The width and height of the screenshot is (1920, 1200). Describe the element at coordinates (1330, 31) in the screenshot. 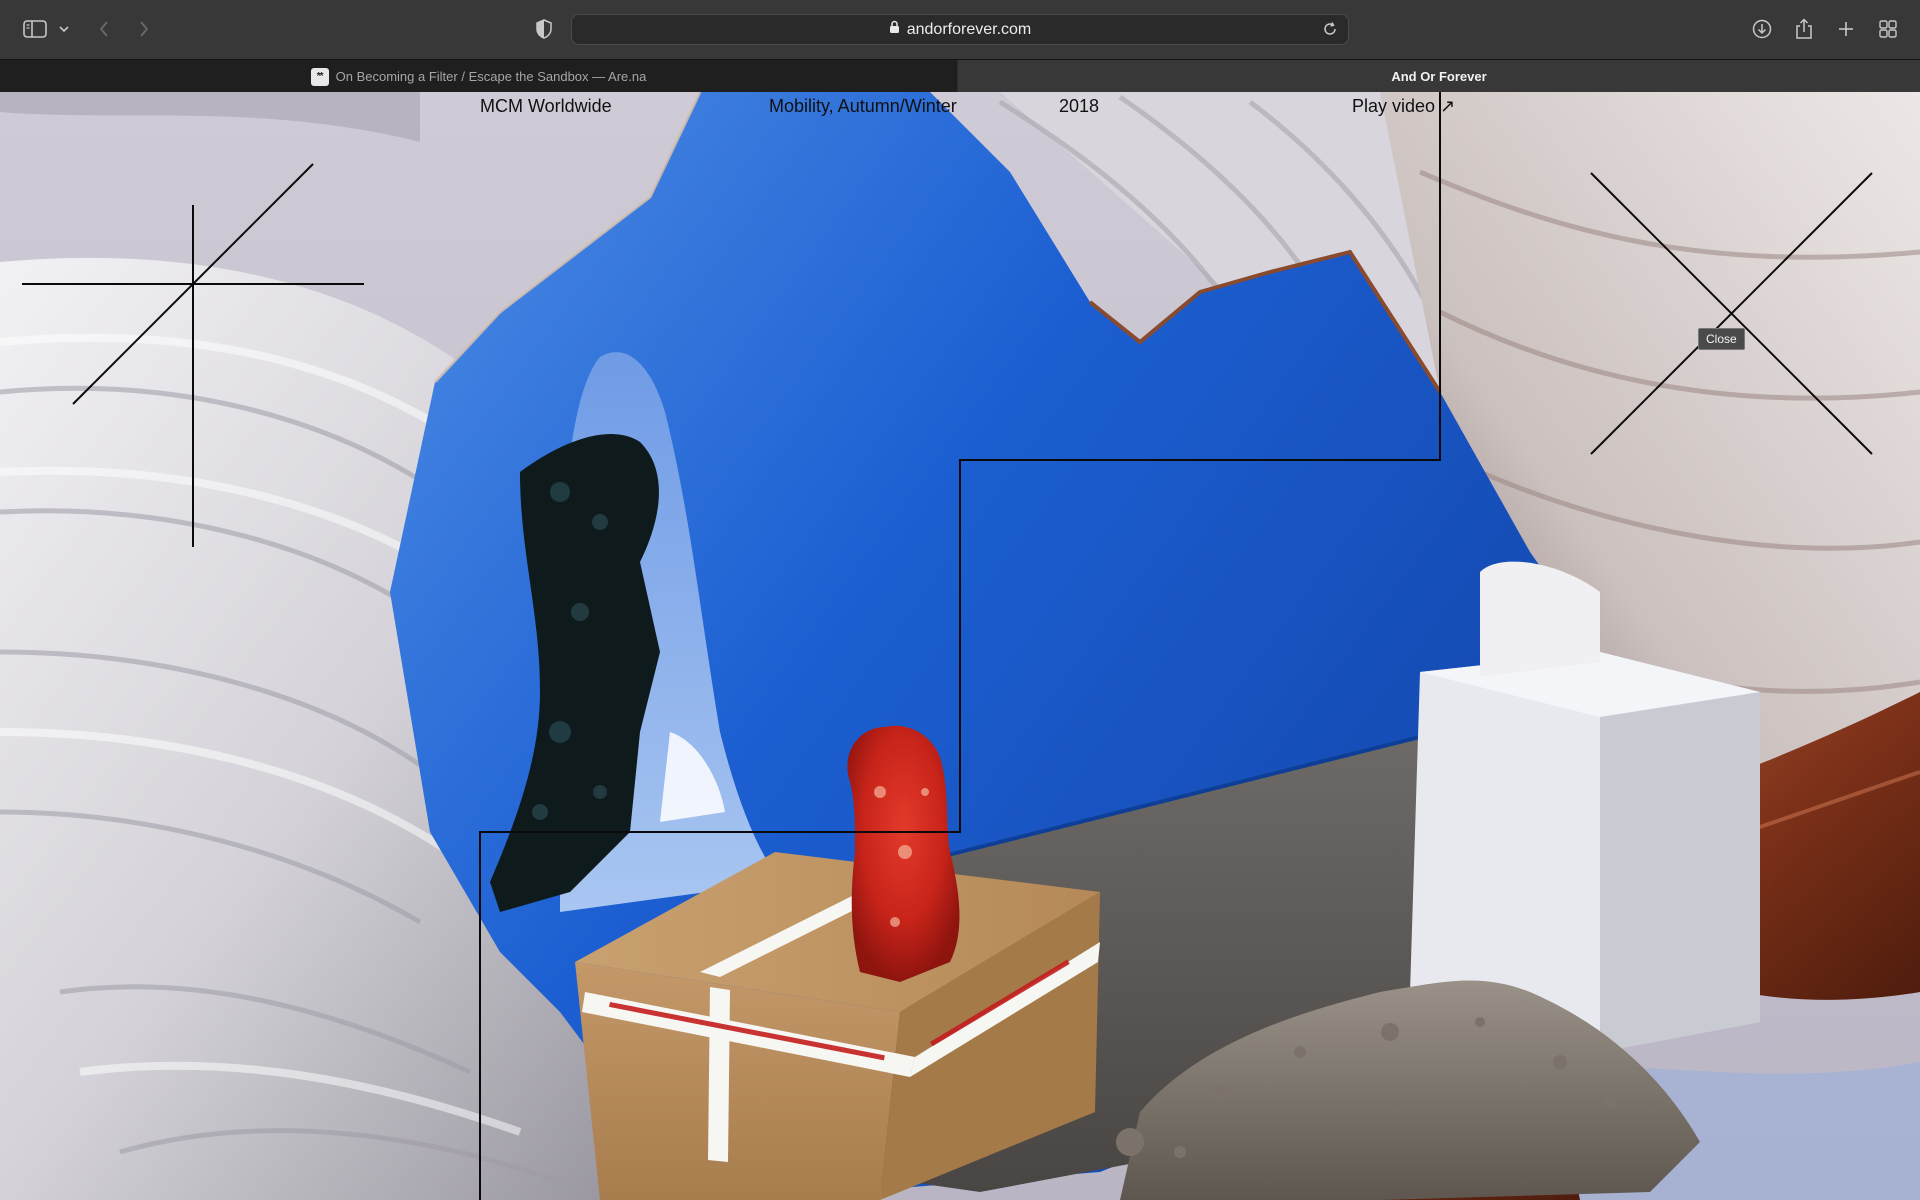

I see `reload-icon` at that location.